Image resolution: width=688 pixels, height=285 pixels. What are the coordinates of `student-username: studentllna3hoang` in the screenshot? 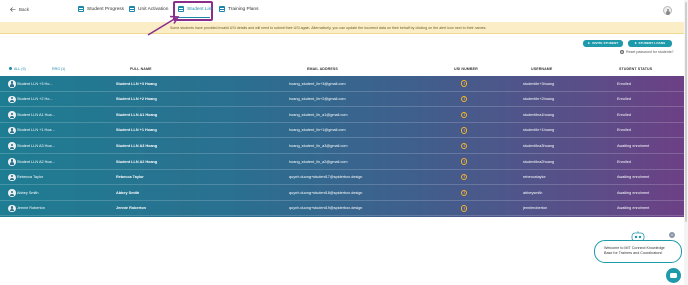 It's located at (539, 145).